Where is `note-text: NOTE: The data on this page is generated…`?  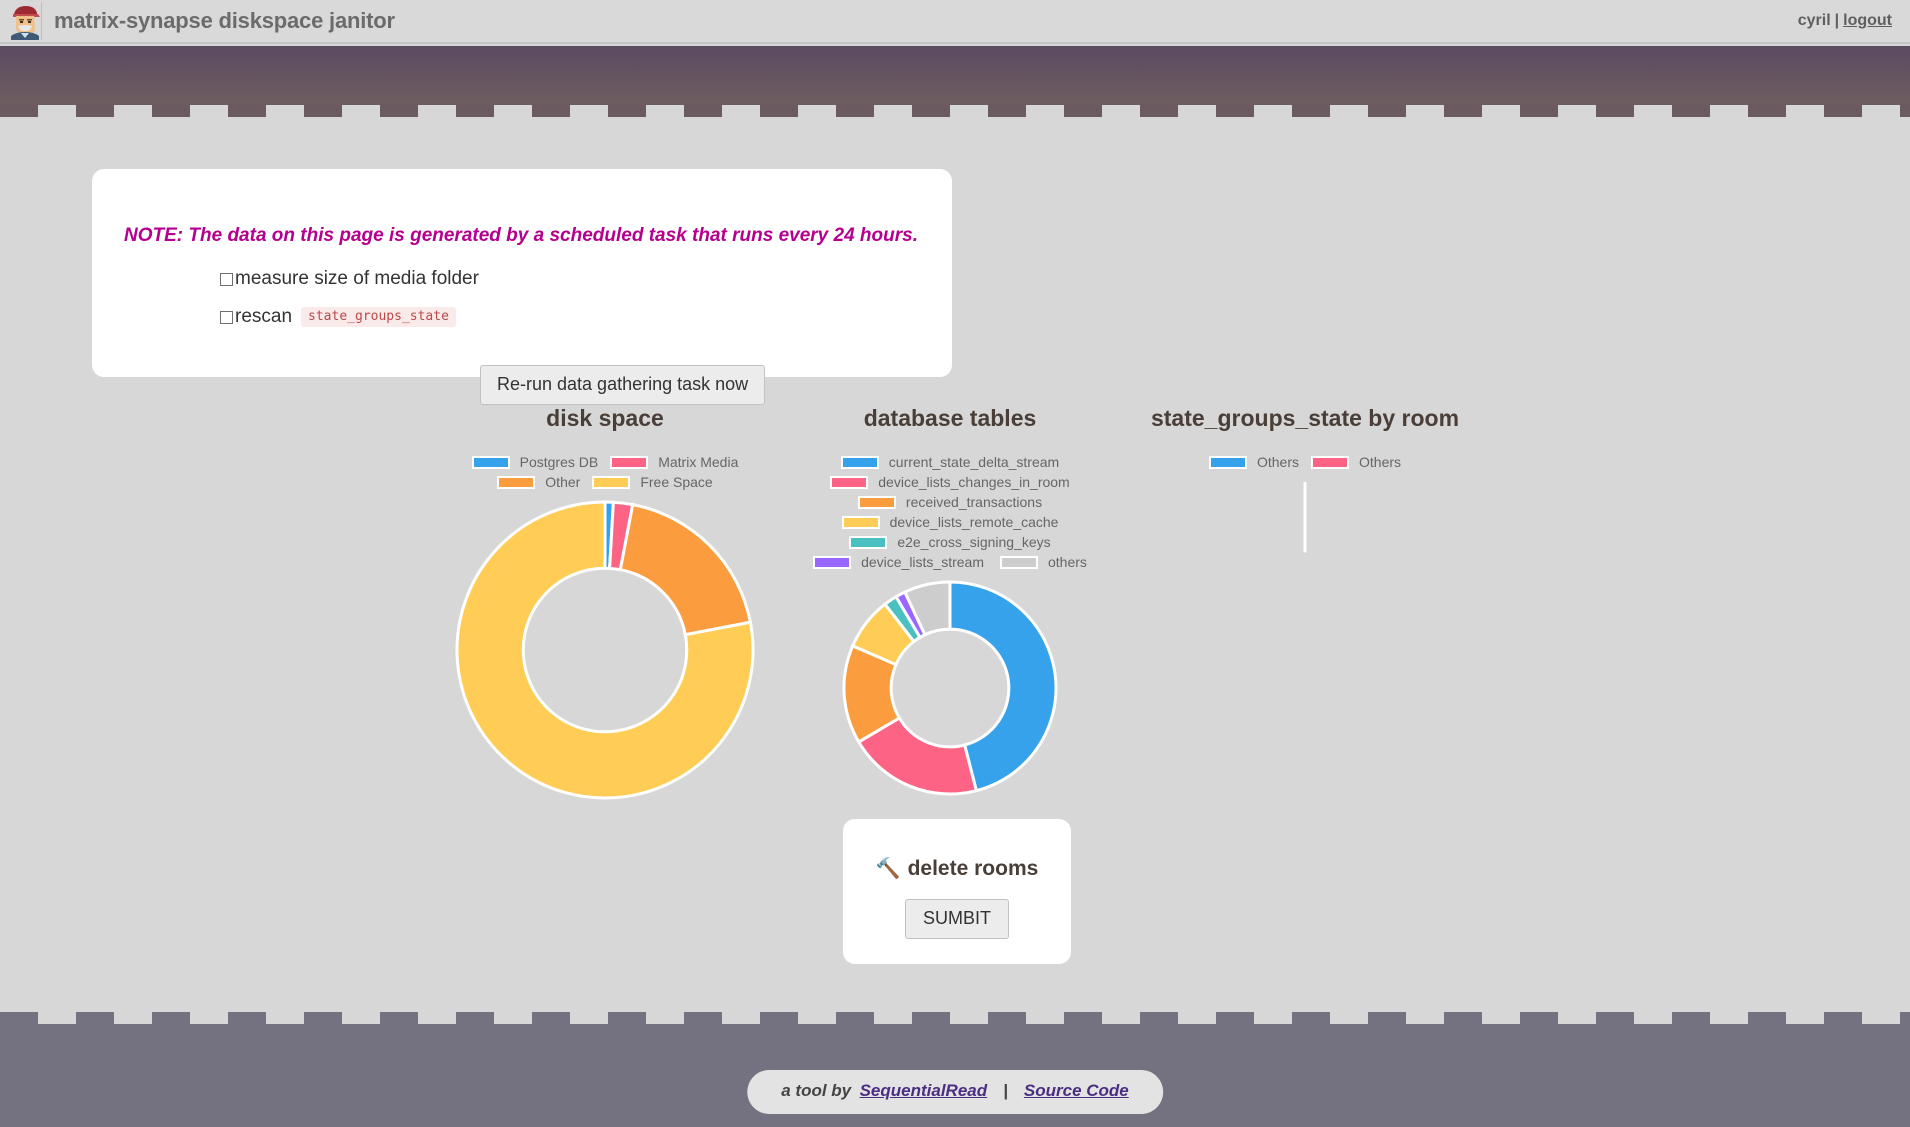
note-text: NOTE: The data on this page is generated… is located at coordinates (521, 235).